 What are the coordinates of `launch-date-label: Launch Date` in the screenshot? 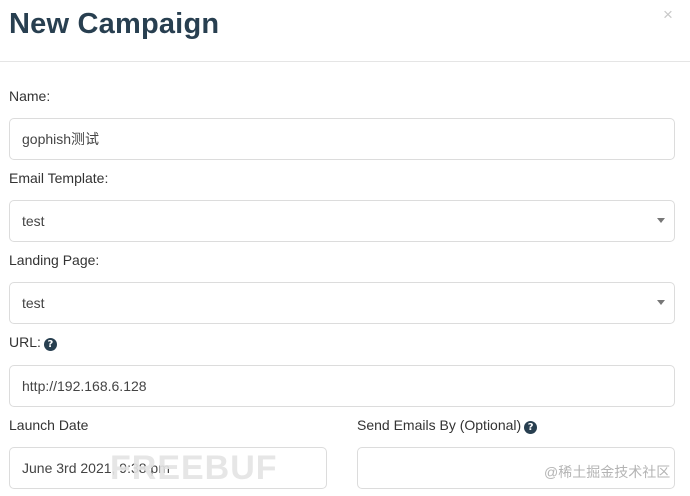 It's located at (49, 425).